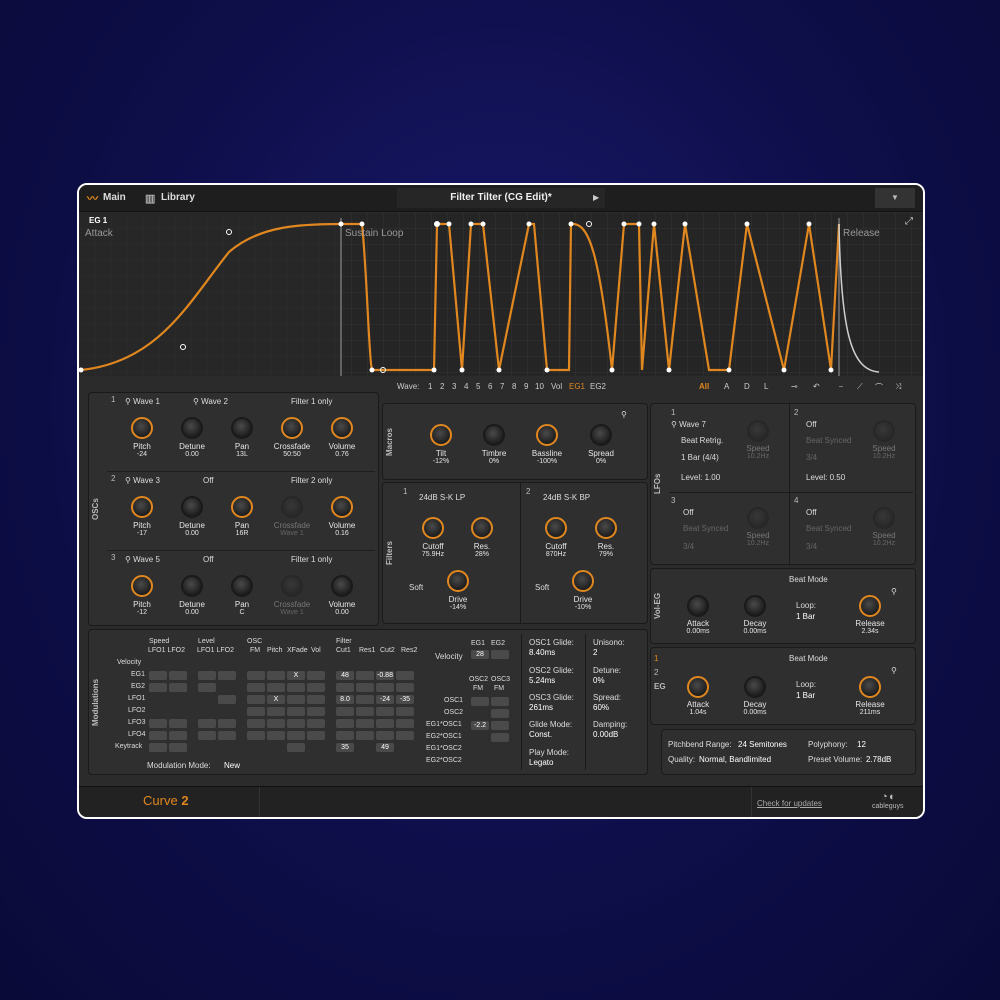 This screenshot has height=1000, width=1000. What do you see at coordinates (442, 386) in the screenshot?
I see `wave-item: 2` at bounding box center [442, 386].